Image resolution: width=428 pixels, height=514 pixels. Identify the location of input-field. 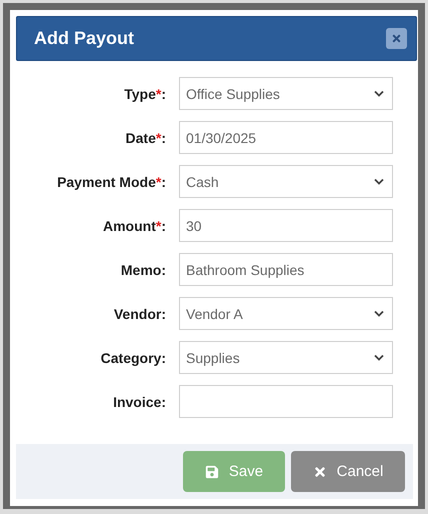
(286, 401).